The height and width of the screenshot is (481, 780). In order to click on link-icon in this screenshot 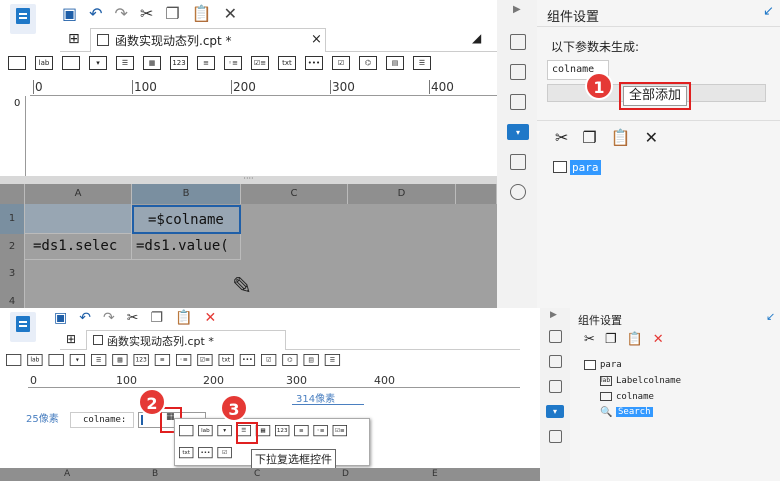, I will do `click(518, 192)`.